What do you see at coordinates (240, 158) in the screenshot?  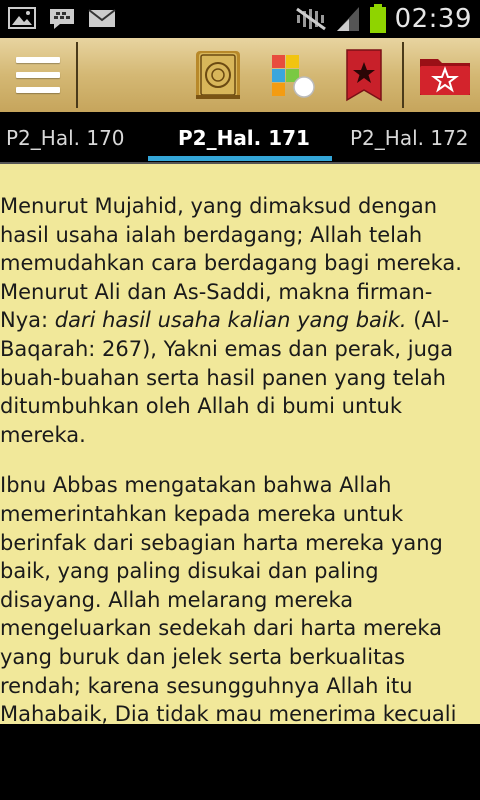 I see `active-tab-indicator` at bounding box center [240, 158].